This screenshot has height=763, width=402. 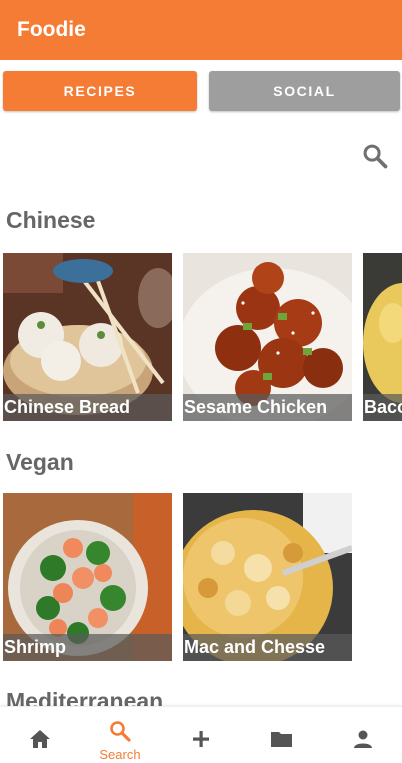 What do you see at coordinates (87, 647) in the screenshot?
I see `recipe-card-label: Shrimp` at bounding box center [87, 647].